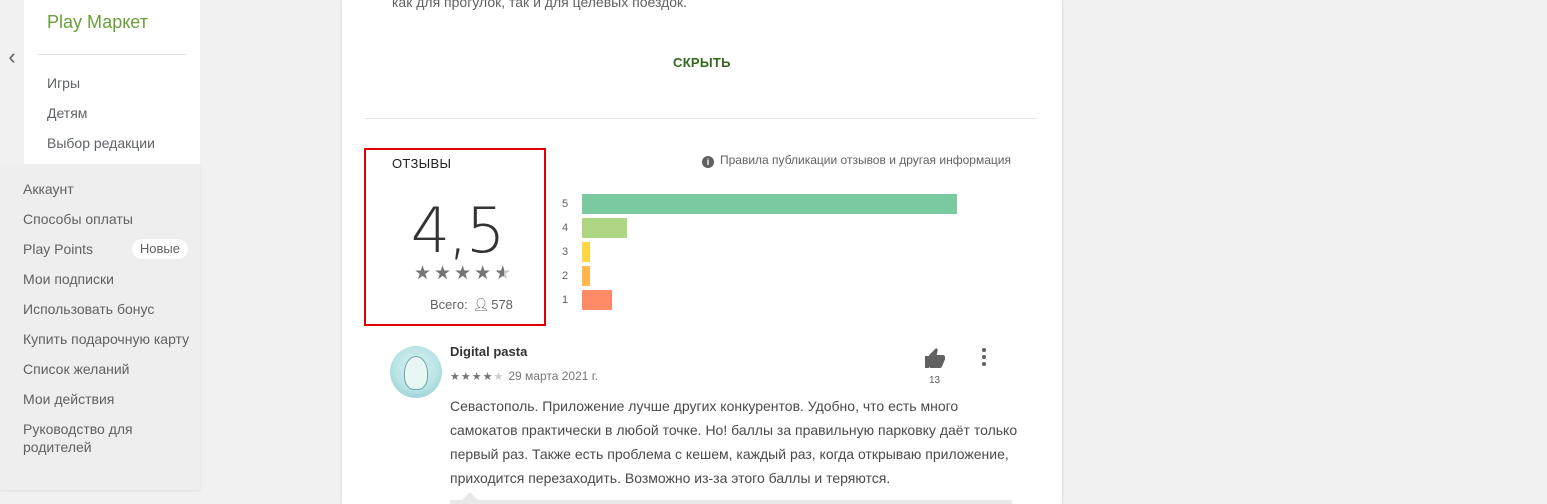  Describe the element at coordinates (108, 438) in the screenshot. I see `menu-item-parent-guide: Руководство для родителей` at that location.